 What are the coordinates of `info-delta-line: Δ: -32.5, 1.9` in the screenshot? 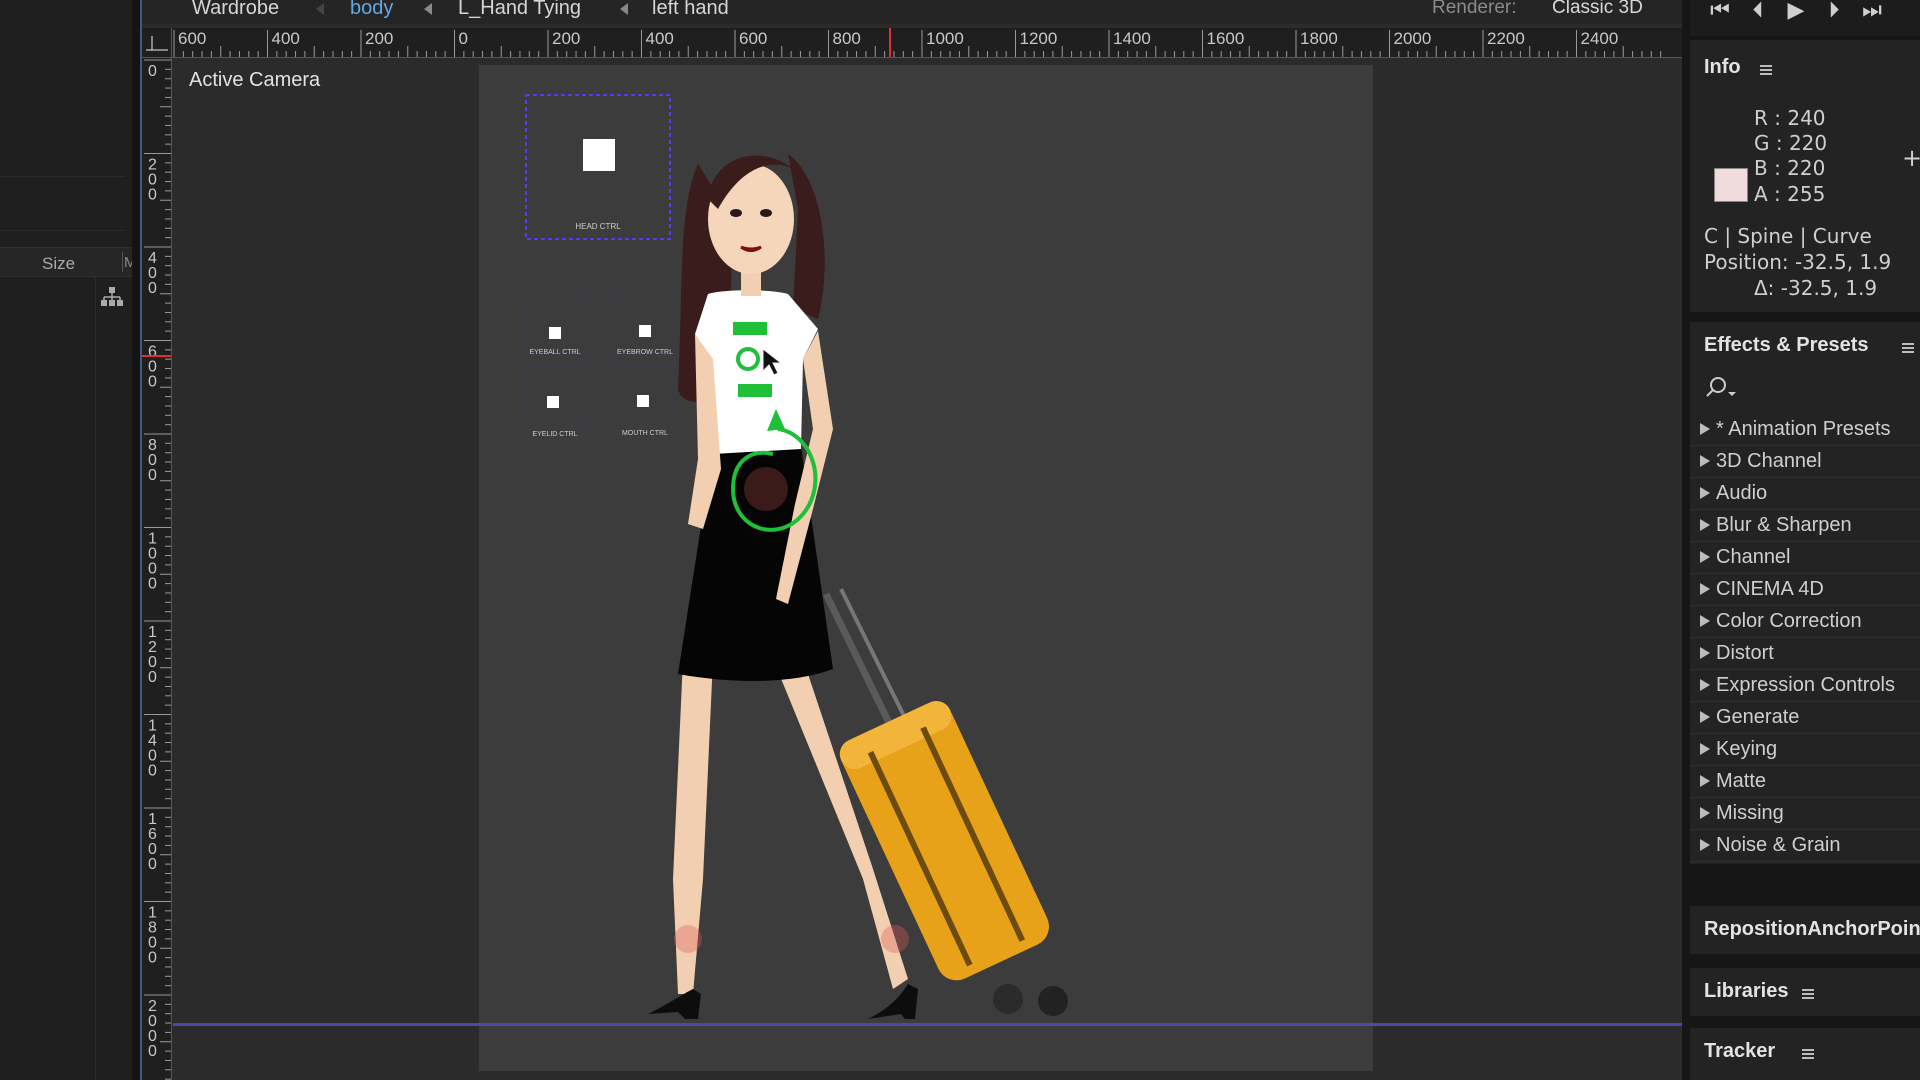 It's located at (1816, 288).